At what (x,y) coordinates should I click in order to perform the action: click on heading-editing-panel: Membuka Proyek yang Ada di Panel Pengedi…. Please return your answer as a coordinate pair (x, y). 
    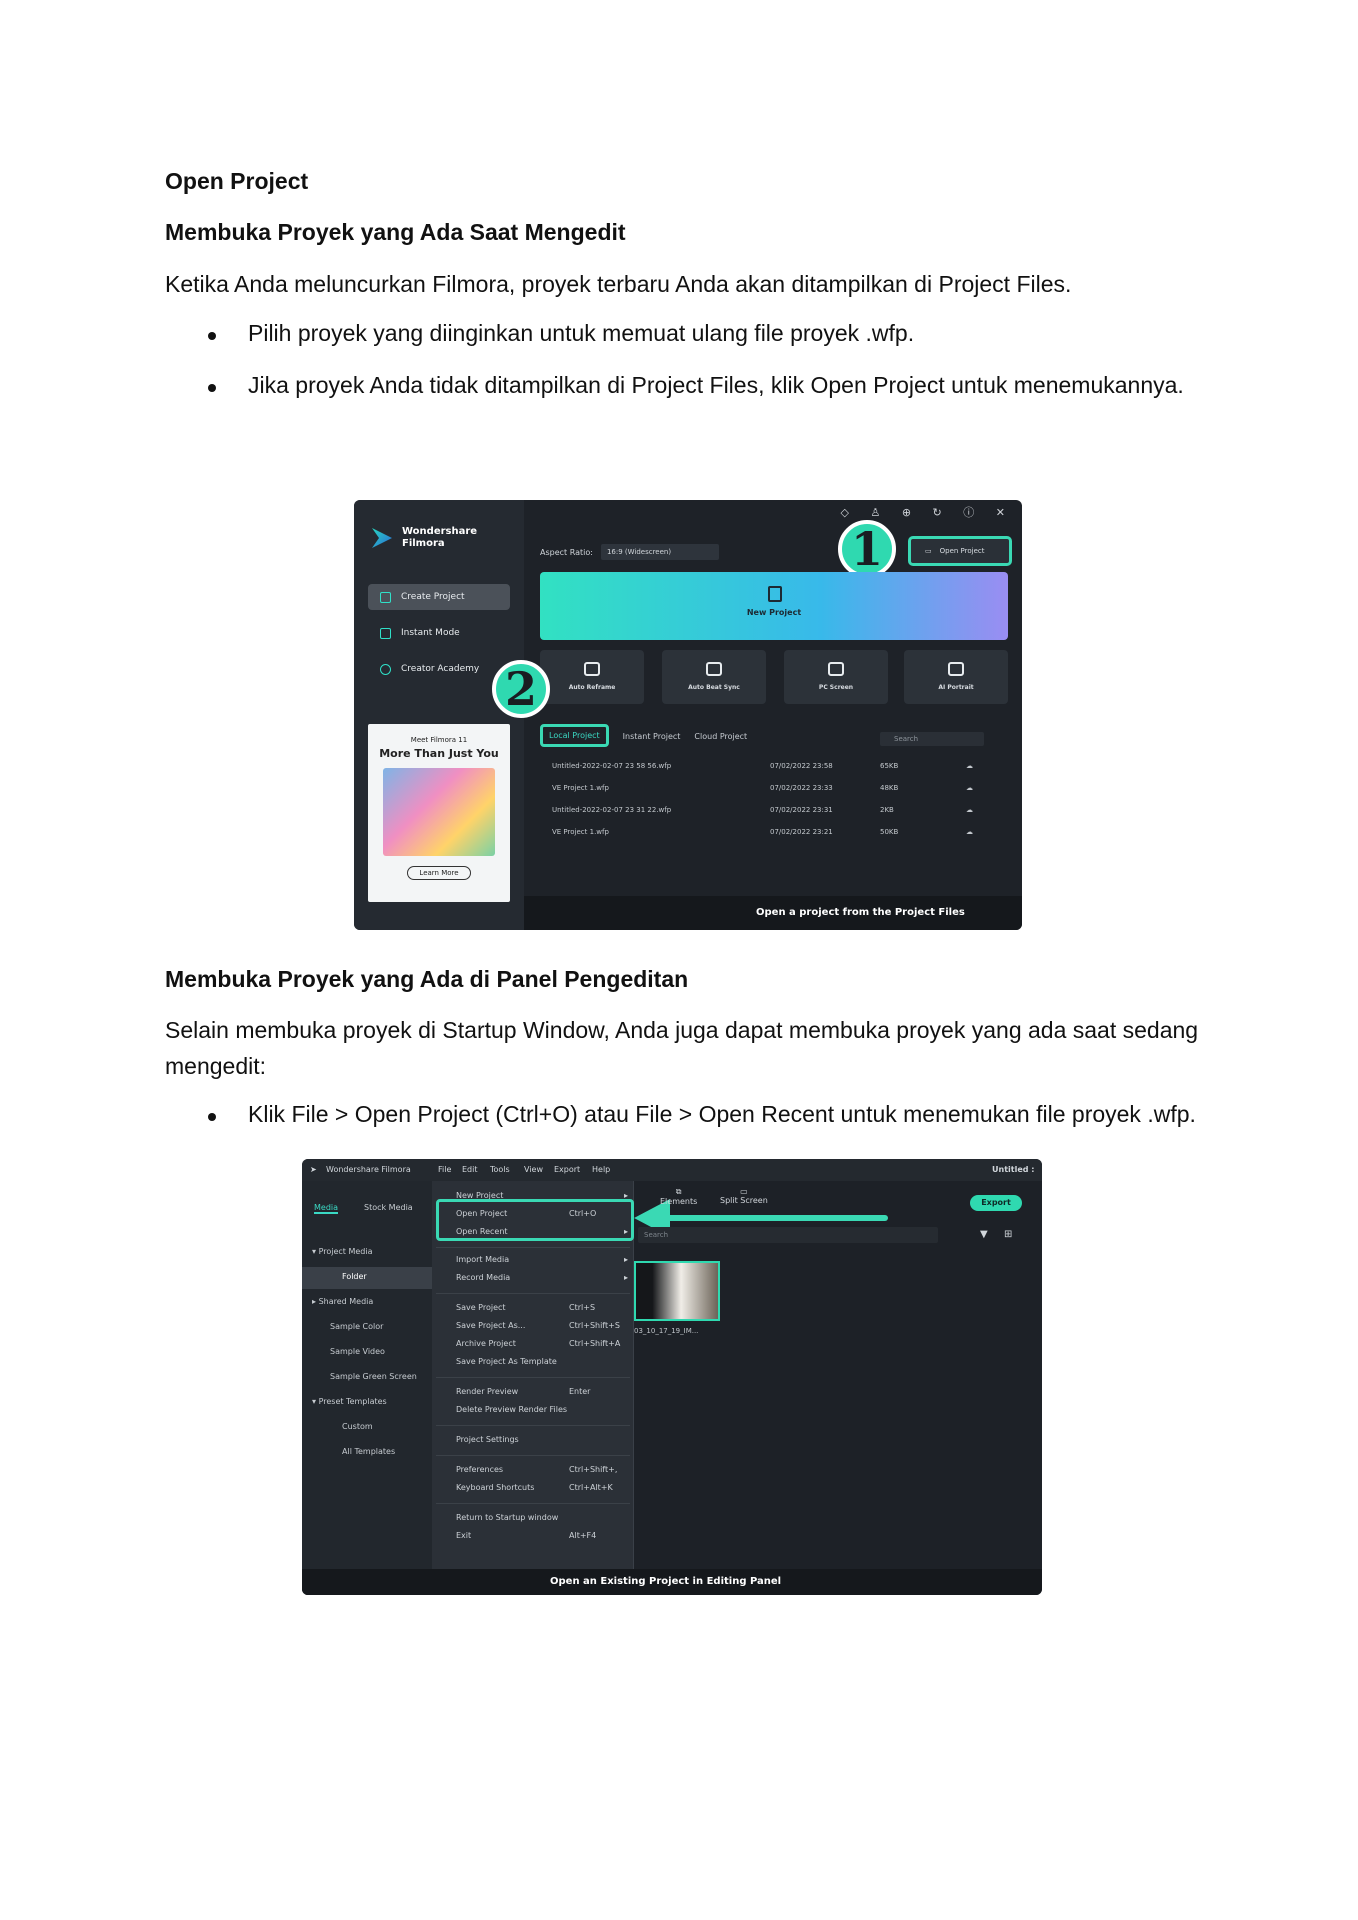
    Looking at the image, I should click on (427, 979).